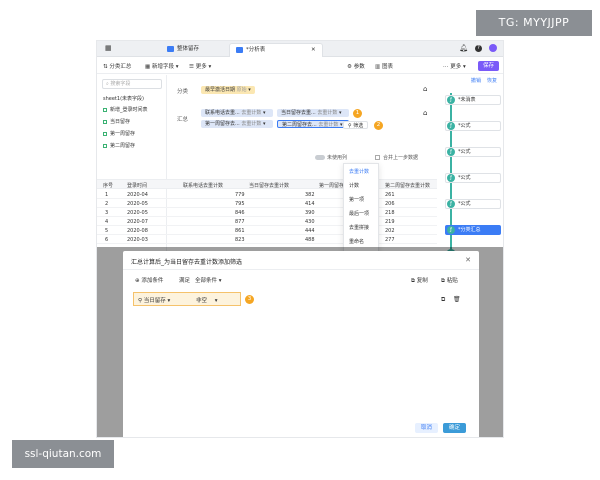 Image resolution: width=600 pixels, height=480 pixels. I want to click on table-cell: 846, so click(240, 213).